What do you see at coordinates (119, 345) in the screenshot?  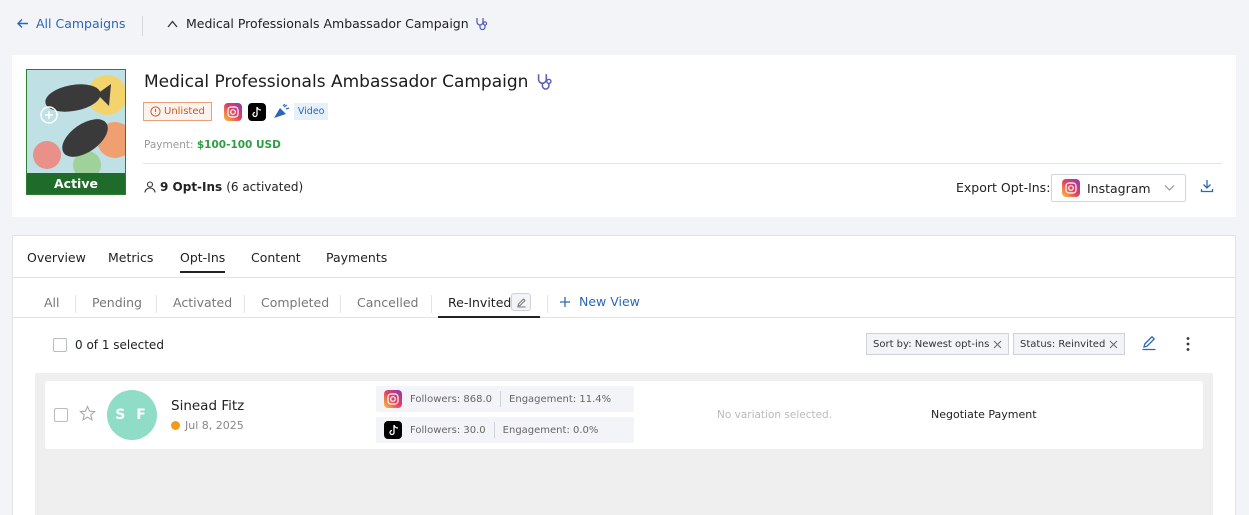 I see `selection-count: 0 of 1 selected` at bounding box center [119, 345].